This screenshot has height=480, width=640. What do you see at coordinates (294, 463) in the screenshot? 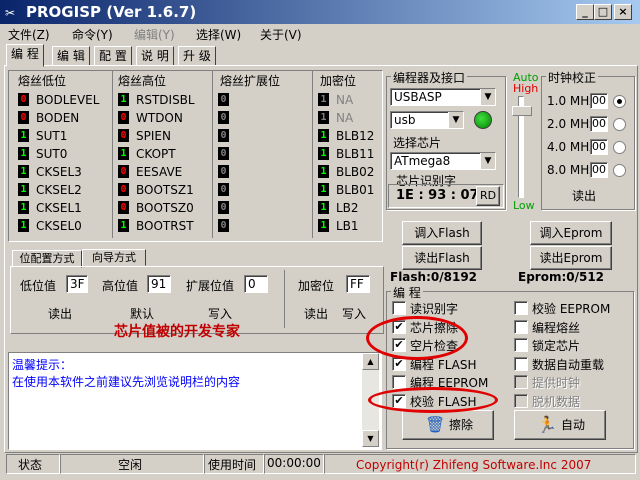
I see `time-value: 00:00:00` at bounding box center [294, 463].